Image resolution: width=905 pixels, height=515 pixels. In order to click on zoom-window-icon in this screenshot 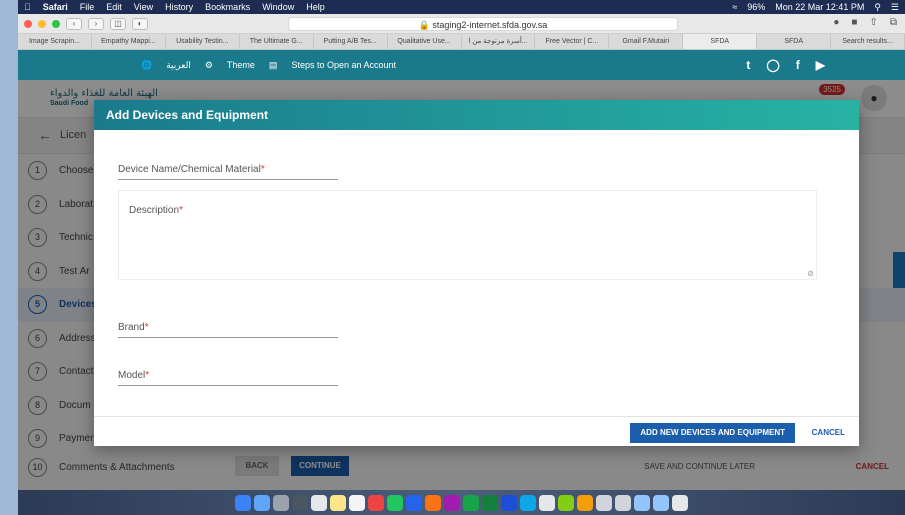, I will do `click(56, 23)`.